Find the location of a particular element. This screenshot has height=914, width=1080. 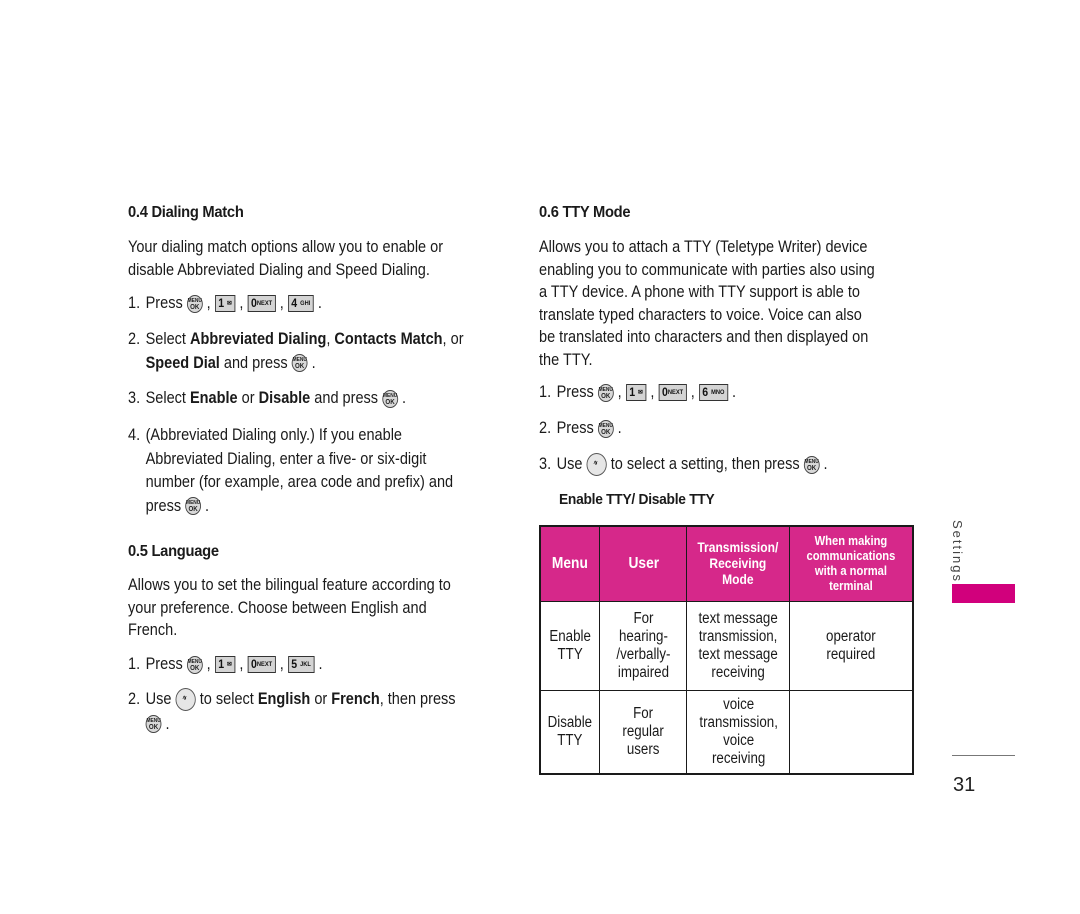

cell-terminal: operator required is located at coordinates (851, 646).